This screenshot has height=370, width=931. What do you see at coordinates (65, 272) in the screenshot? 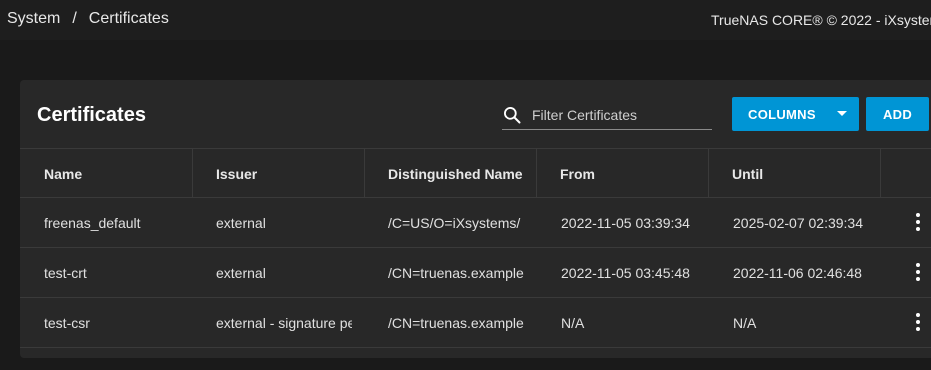
I see `cell-name: test-crt` at bounding box center [65, 272].